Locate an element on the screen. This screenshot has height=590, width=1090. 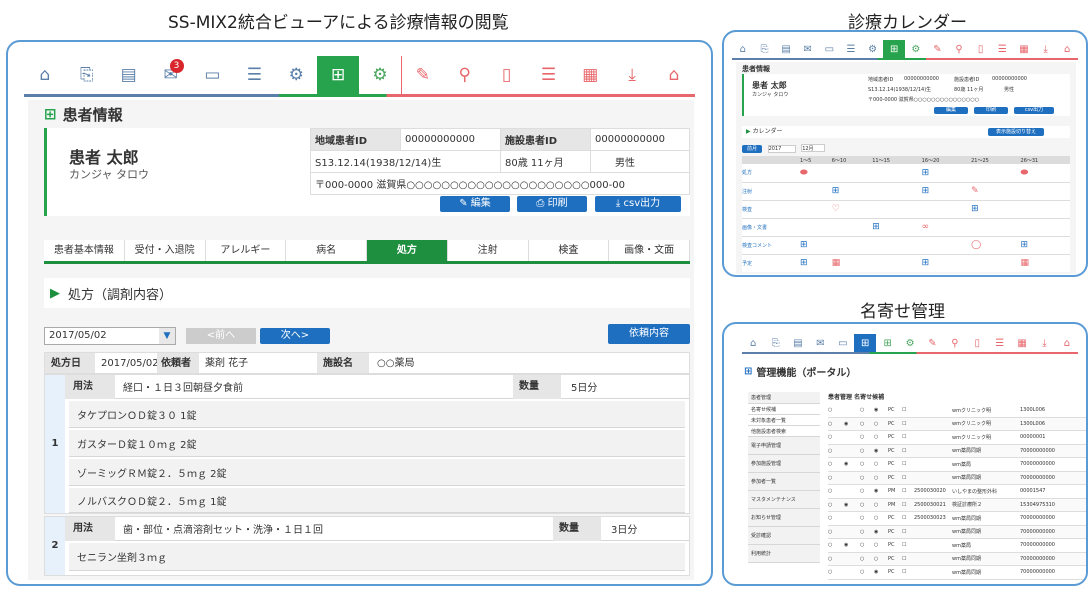
patient-doc-icon: ⎘ is located at coordinates (87, 75).